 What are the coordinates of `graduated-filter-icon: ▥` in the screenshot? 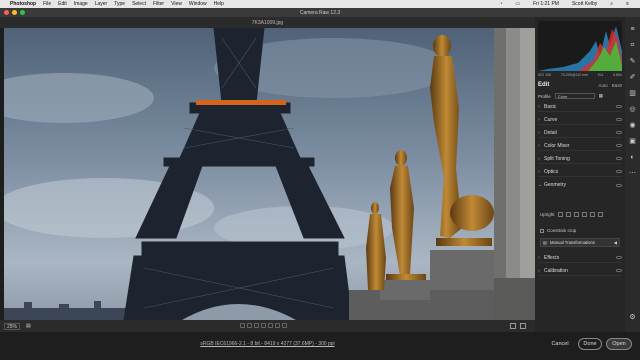 It's located at (632, 93).